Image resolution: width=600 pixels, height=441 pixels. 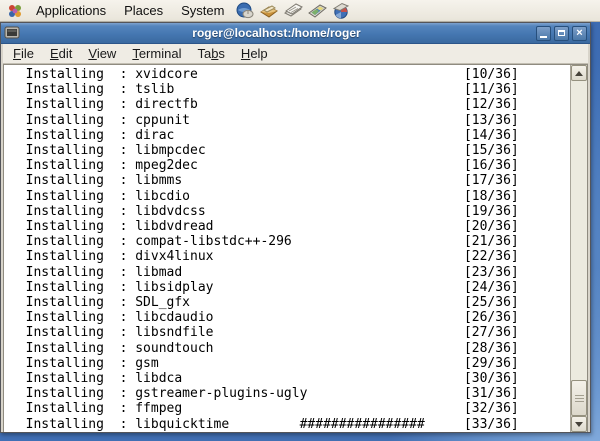 What do you see at coordinates (264, 287) in the screenshot?
I see `terminal-line: Installing : libsidplay [24/36]` at bounding box center [264, 287].